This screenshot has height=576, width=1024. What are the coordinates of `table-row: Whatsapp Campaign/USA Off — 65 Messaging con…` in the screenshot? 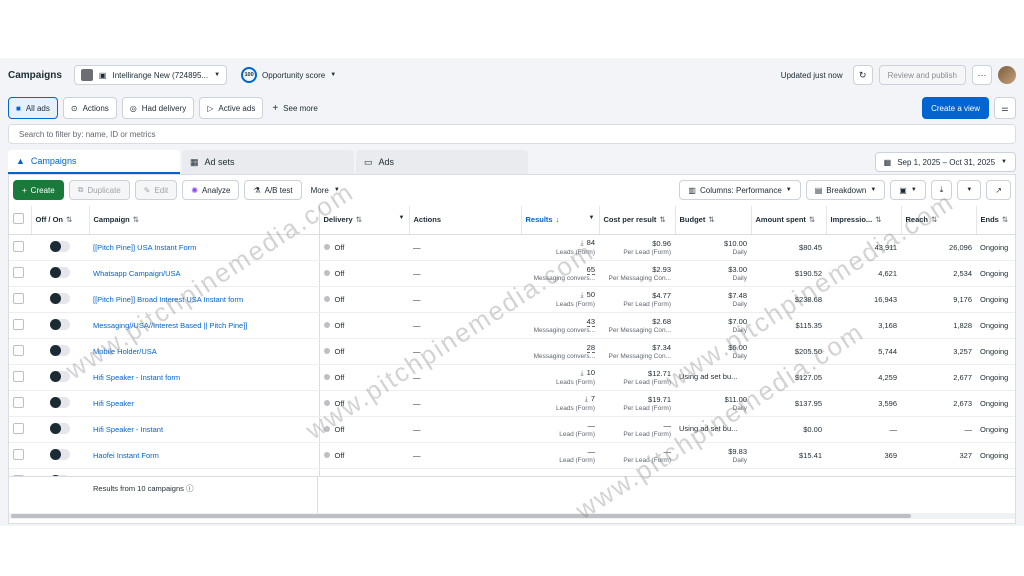 It's located at (512, 273).